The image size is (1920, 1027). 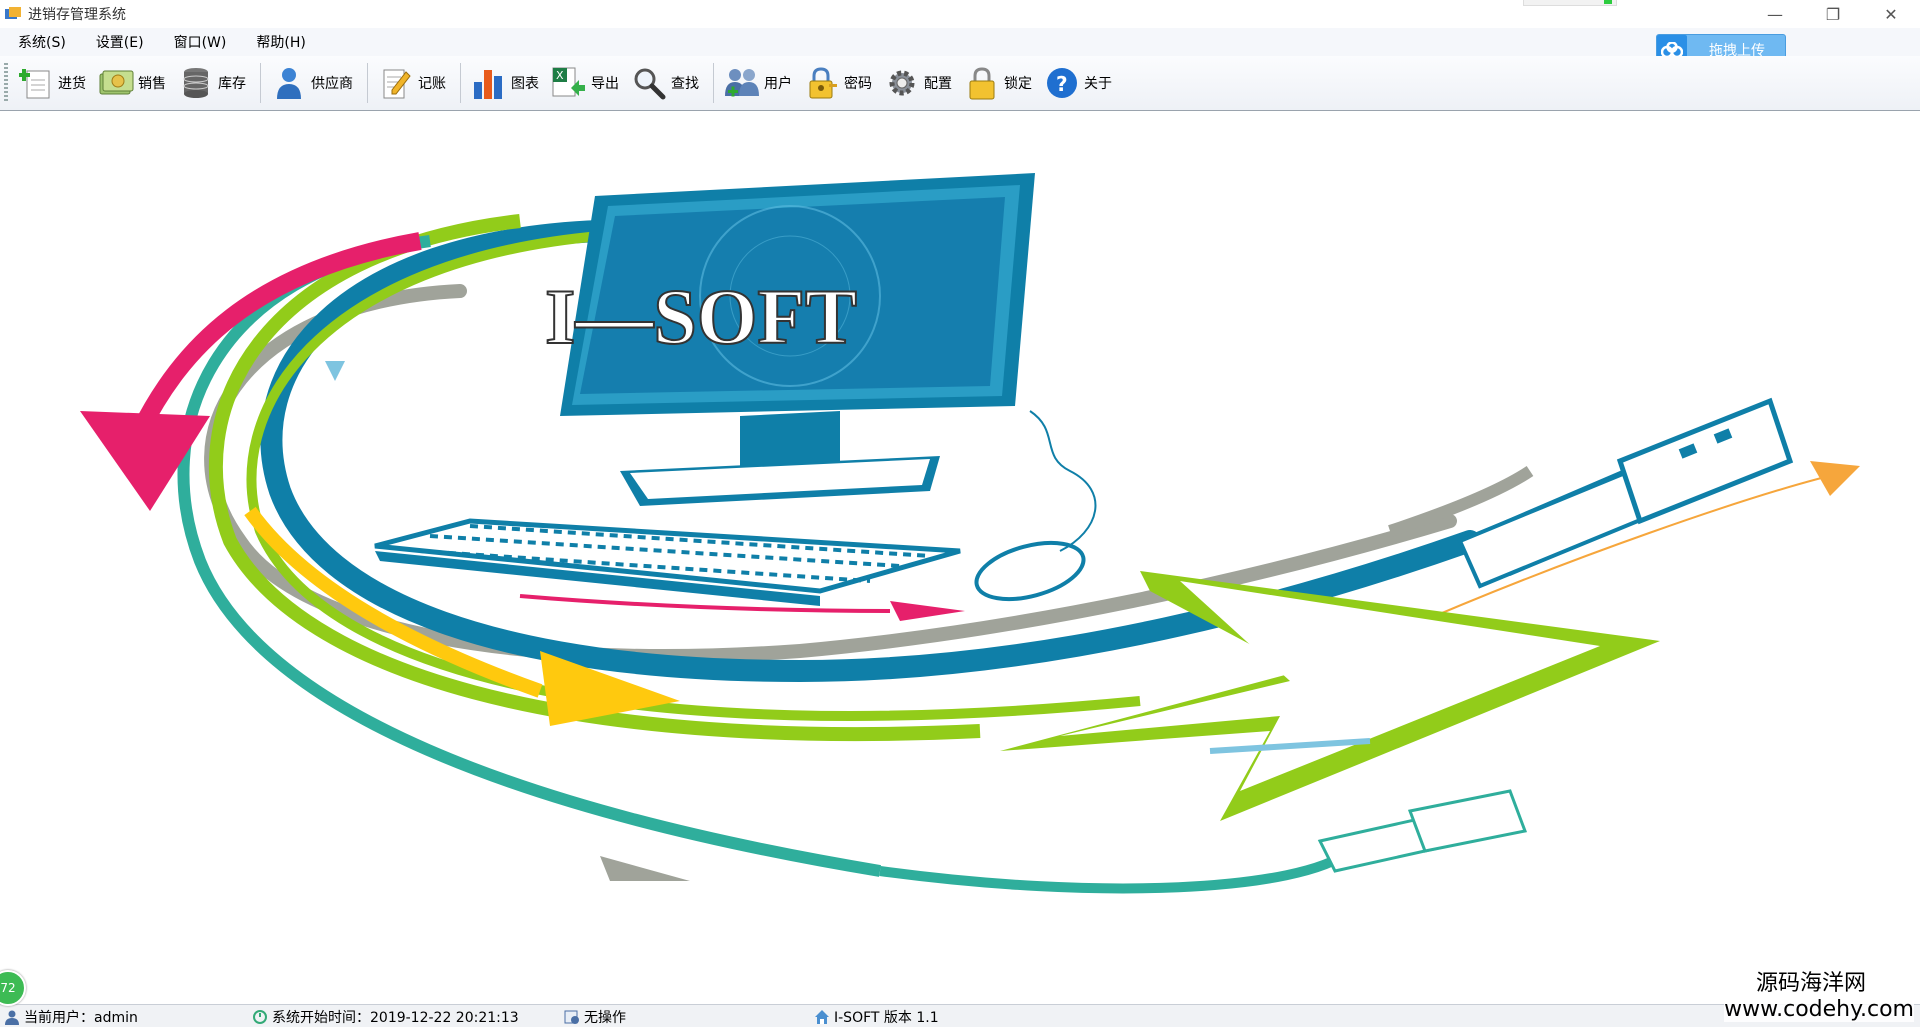 I want to click on bar-chart-icon, so click(x=489, y=83).